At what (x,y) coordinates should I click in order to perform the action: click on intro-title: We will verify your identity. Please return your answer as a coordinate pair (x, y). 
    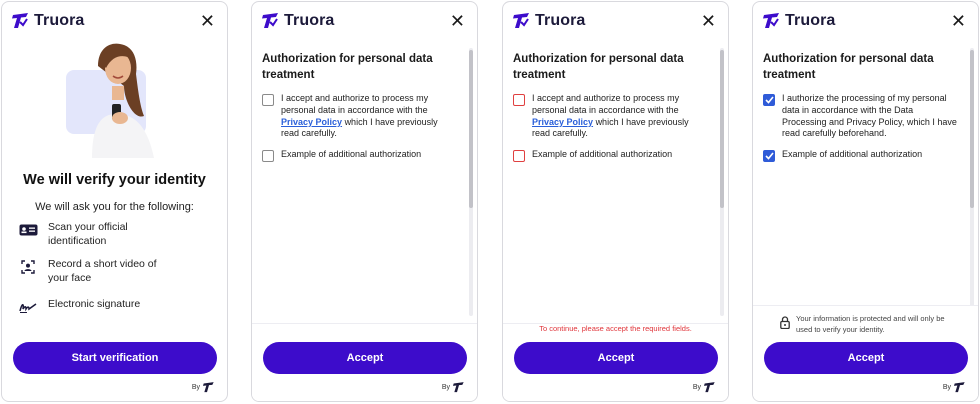
    Looking at the image, I should click on (114, 180).